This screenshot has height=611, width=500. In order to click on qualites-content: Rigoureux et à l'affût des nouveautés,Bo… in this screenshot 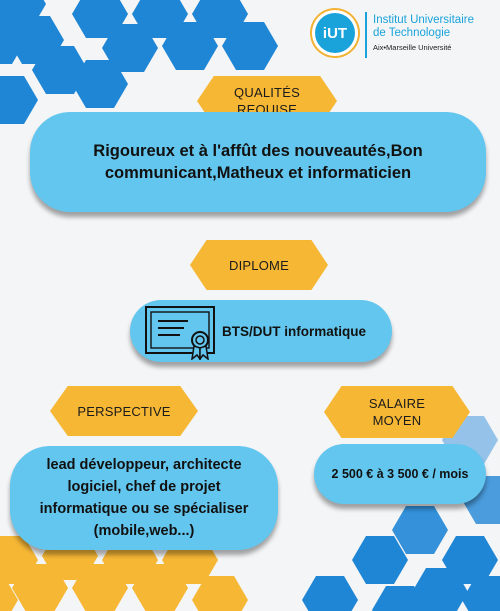, I will do `click(258, 162)`.